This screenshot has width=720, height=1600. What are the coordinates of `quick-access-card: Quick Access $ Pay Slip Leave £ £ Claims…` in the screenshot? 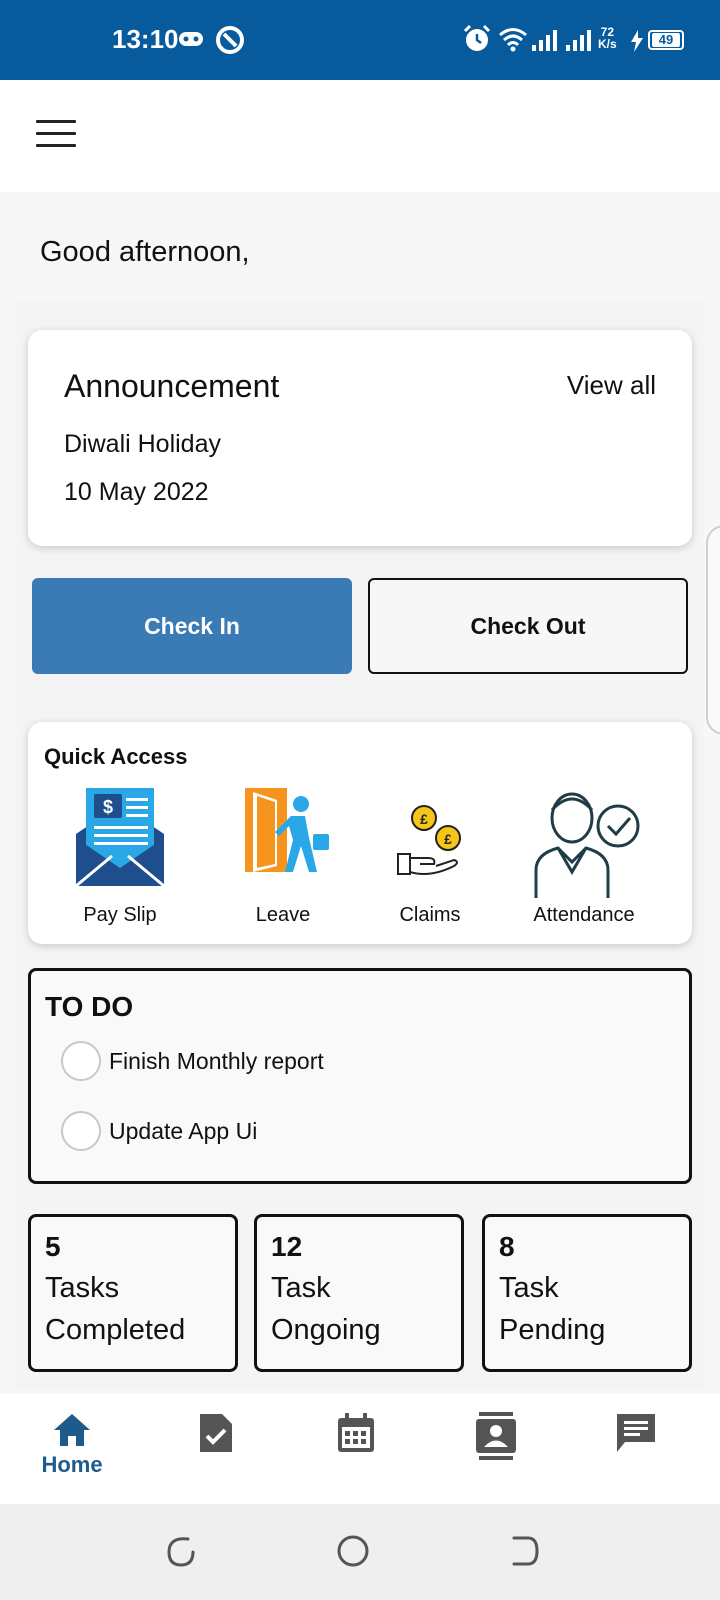 It's located at (360, 833).